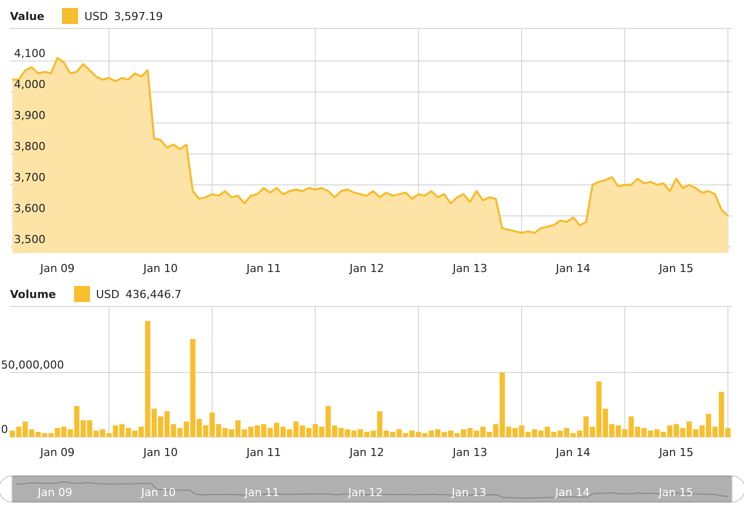 The width and height of the screenshot is (744, 512). What do you see at coordinates (262, 492) in the screenshot?
I see `navigator-label: Jan 11` at bounding box center [262, 492].